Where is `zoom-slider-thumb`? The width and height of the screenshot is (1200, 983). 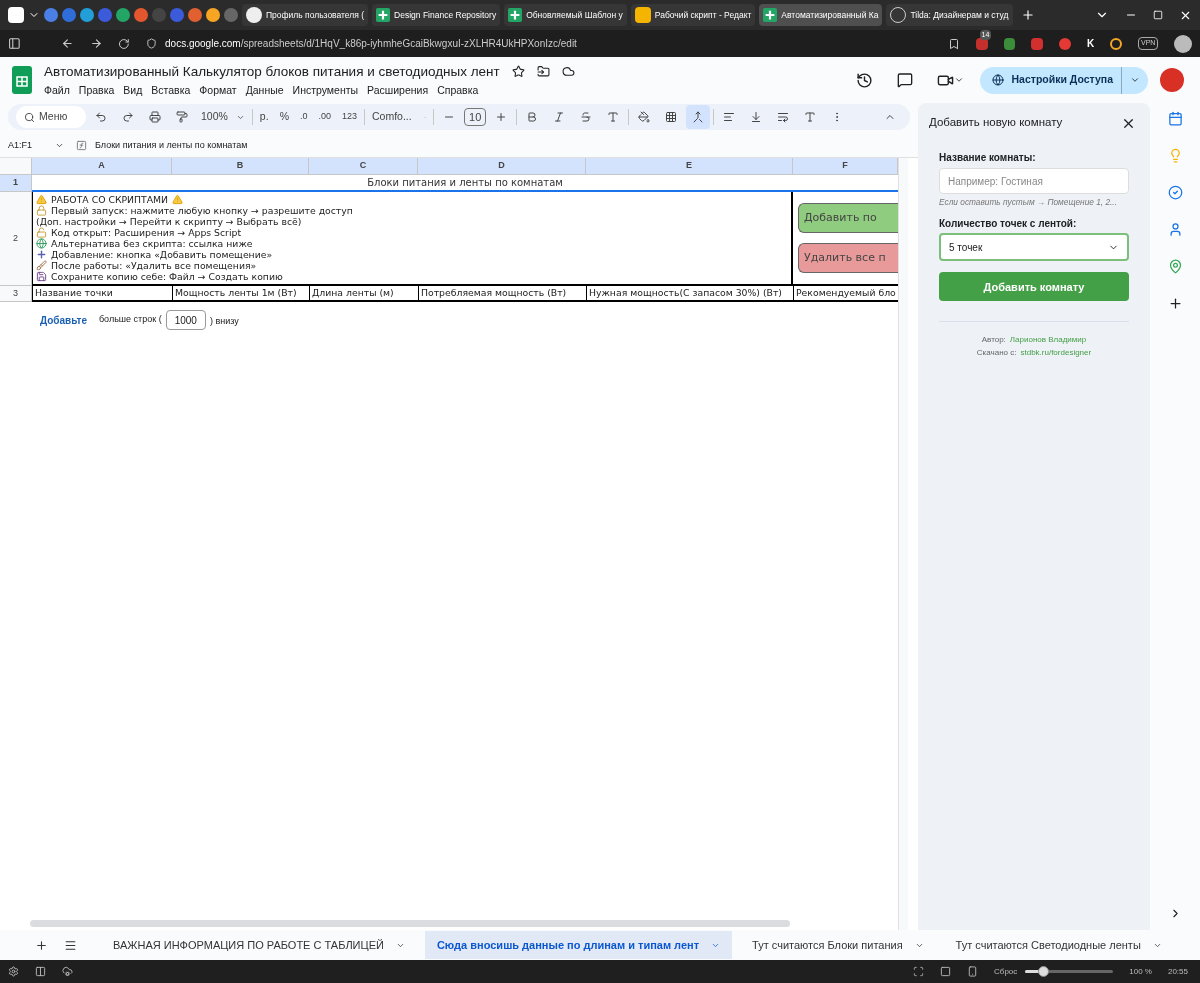
zoom-slider-thumb is located at coordinates (1043, 971).